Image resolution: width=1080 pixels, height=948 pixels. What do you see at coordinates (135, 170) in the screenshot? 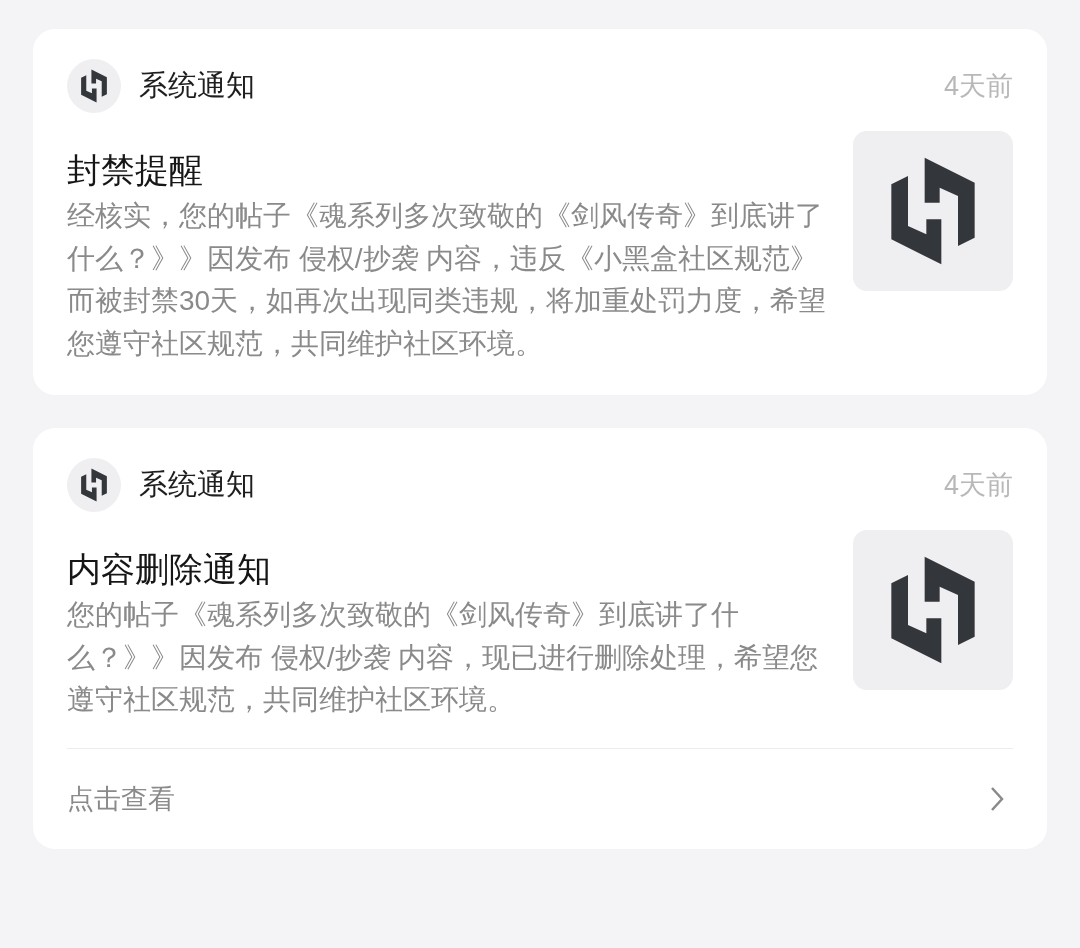
I see `notification-title: 封禁提醒` at bounding box center [135, 170].